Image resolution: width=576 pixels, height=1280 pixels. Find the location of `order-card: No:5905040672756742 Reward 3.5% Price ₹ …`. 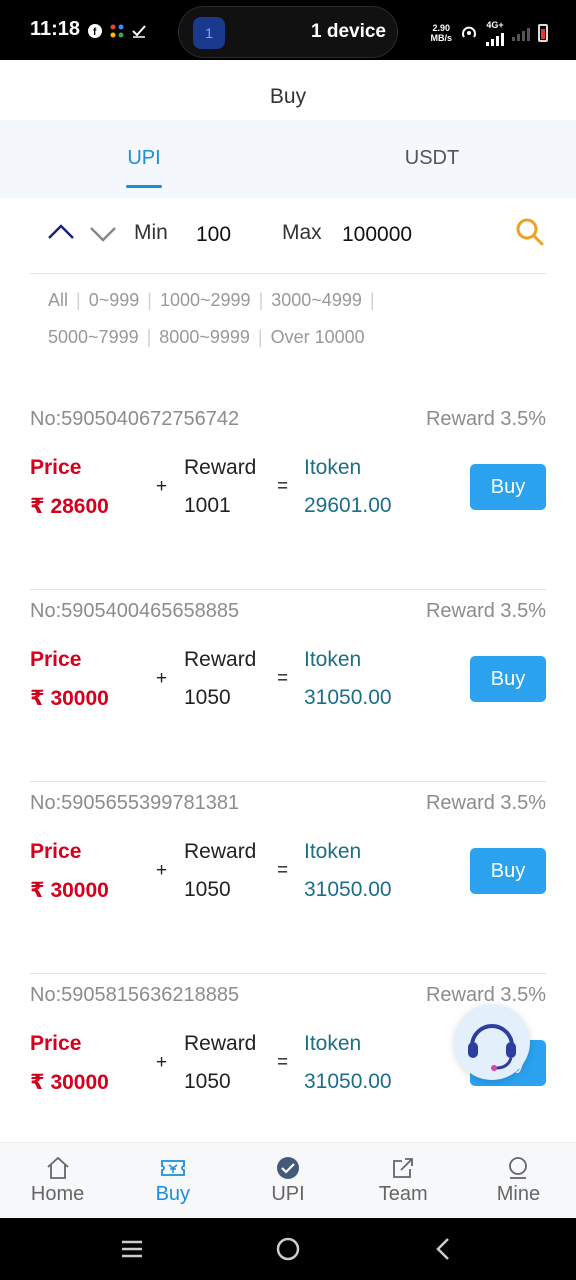

order-card: No:5905040672756742 Reward 3.5% Price ₹ … is located at coordinates (288, 494).